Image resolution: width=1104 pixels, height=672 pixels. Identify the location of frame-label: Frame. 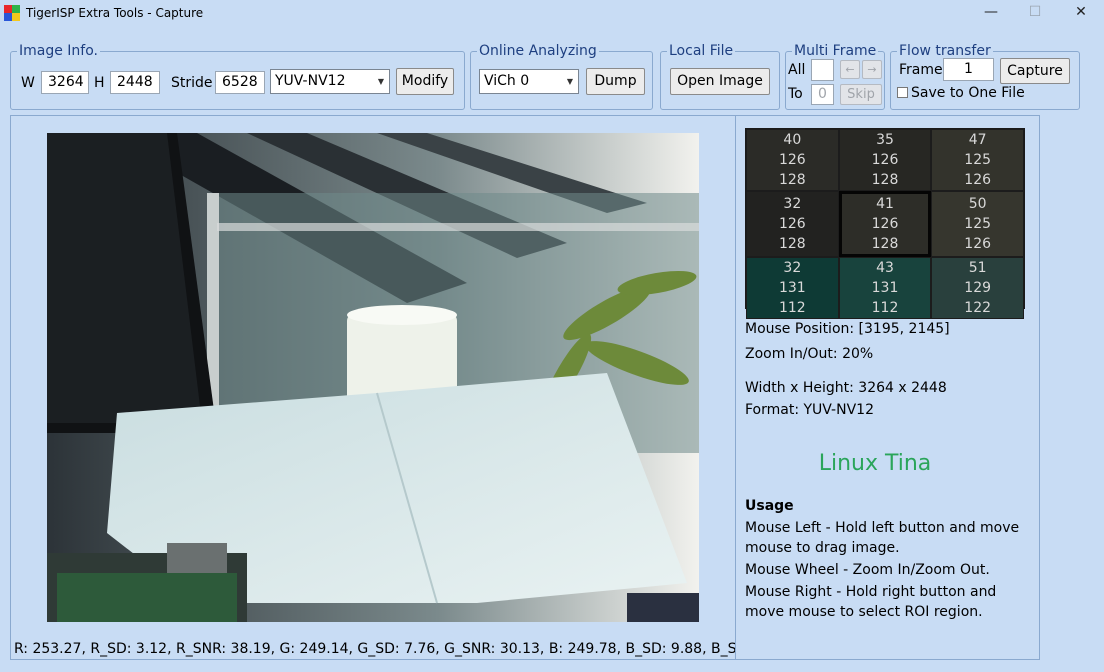
(921, 70).